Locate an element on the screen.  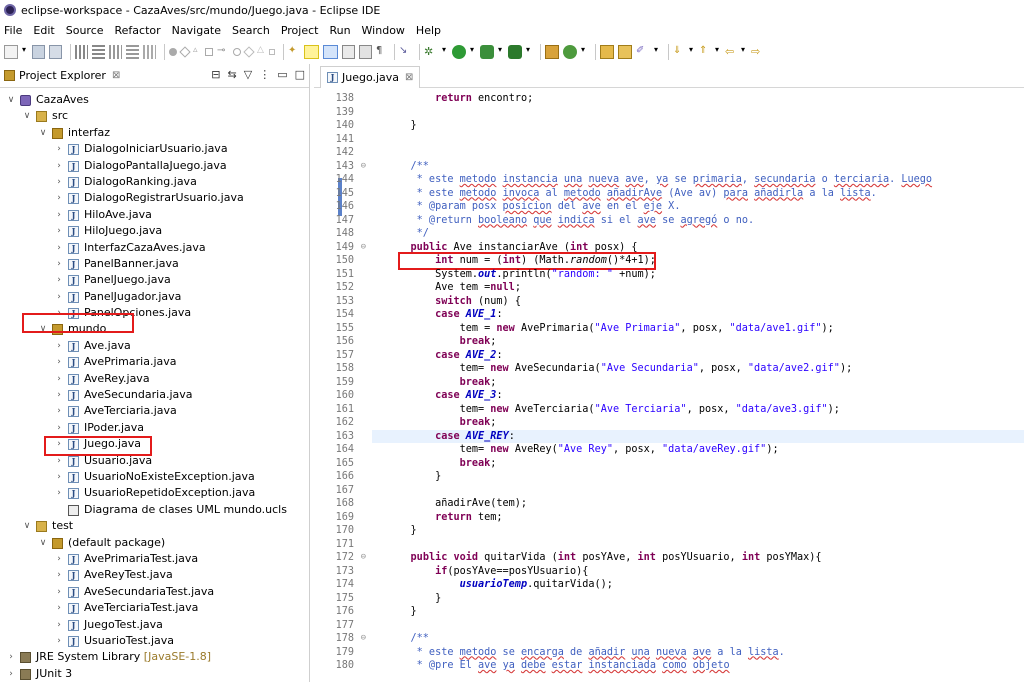
link-icon: ⊸ is located at coordinates (223, 52).